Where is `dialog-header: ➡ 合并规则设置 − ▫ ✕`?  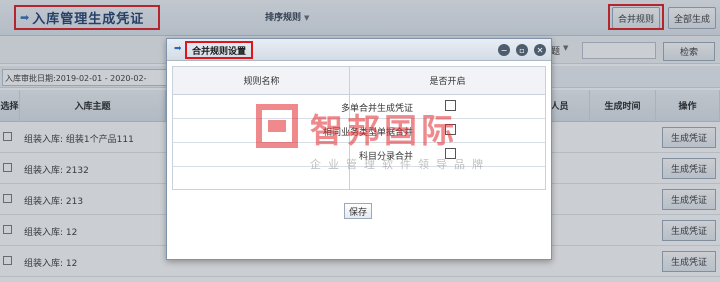 dialog-header: ➡ 合并规则设置 − ▫ ✕ is located at coordinates (359, 50).